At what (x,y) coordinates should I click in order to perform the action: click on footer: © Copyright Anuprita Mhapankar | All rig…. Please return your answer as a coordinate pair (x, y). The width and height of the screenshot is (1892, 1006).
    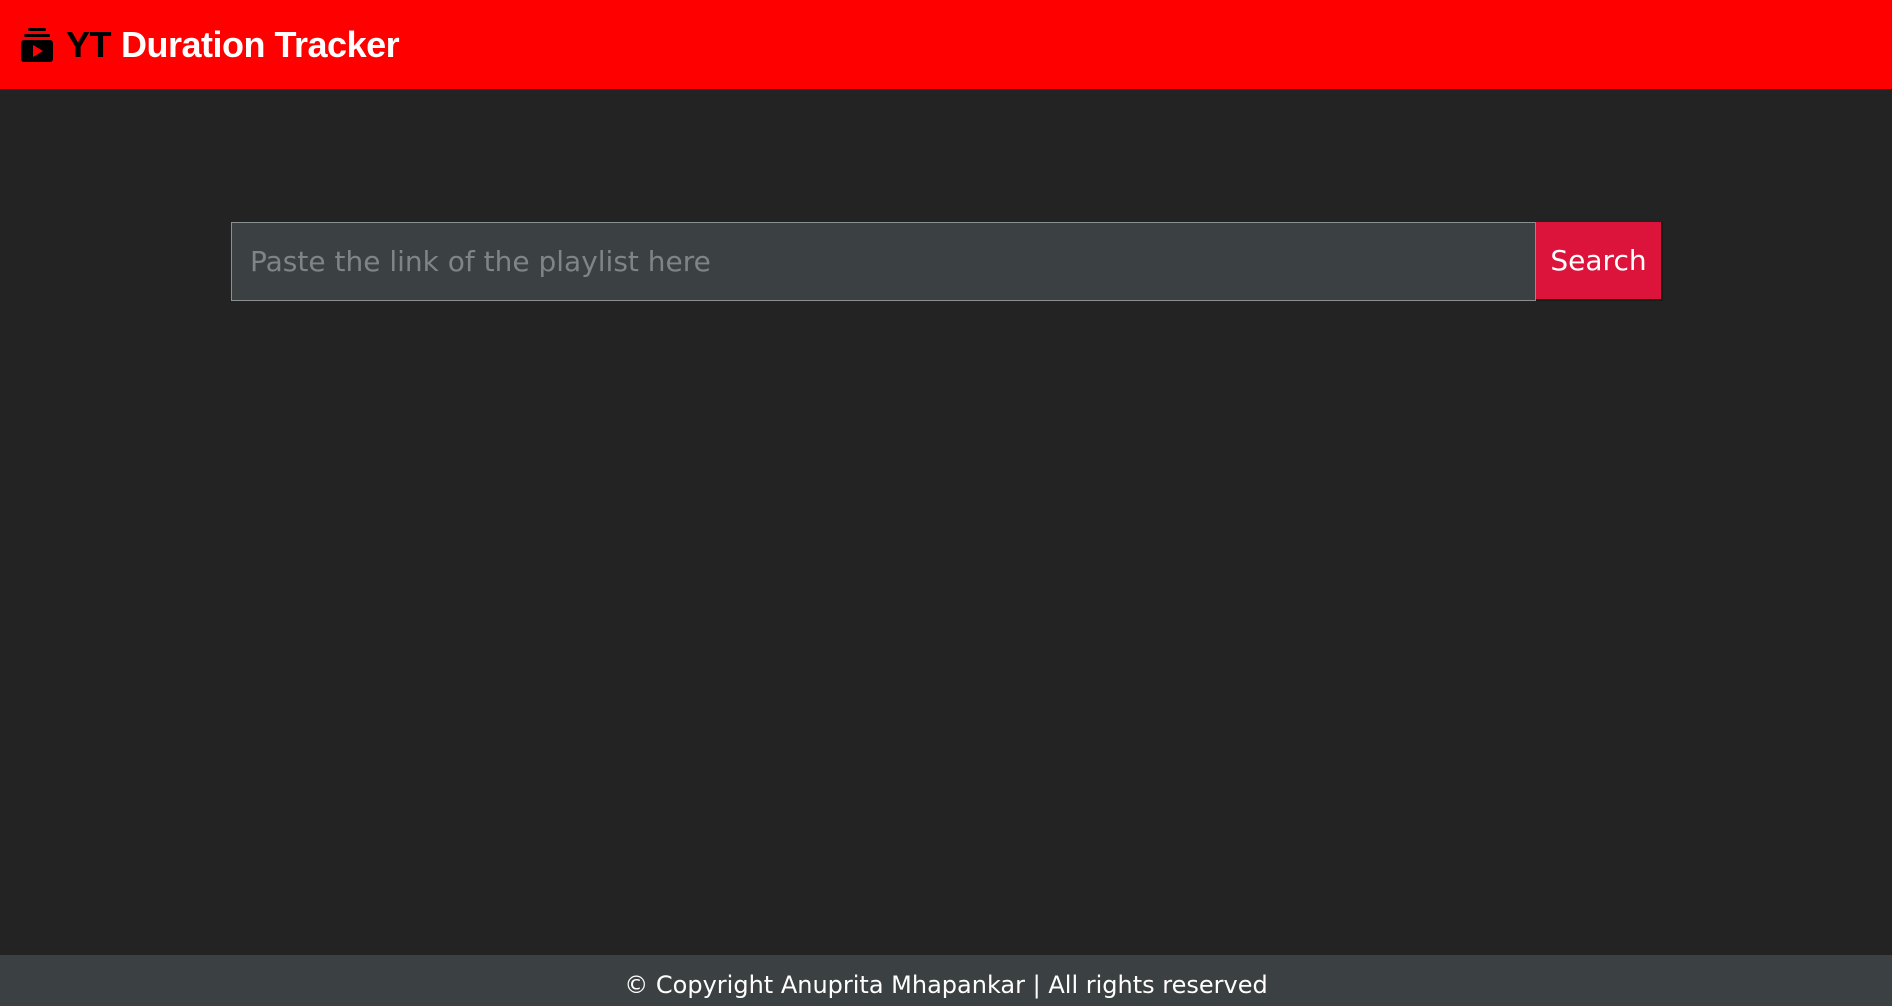
    Looking at the image, I should click on (946, 980).